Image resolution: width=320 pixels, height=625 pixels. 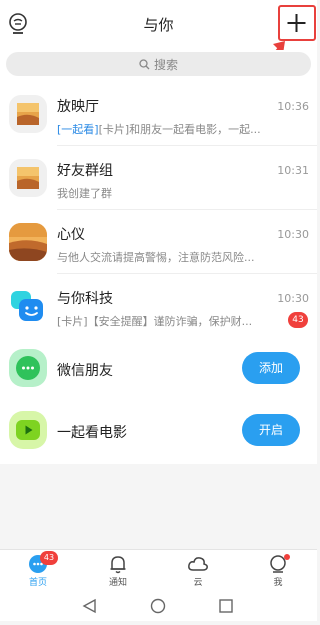 What do you see at coordinates (158, 25) in the screenshot?
I see `page-title: 与你` at bounding box center [158, 25].